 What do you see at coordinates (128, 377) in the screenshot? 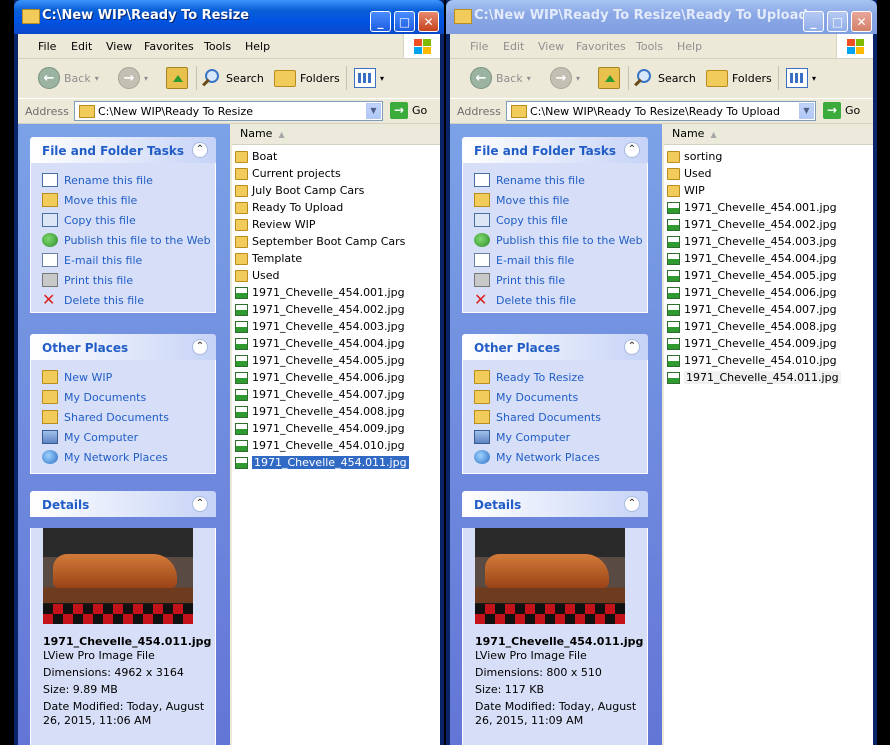
I see `place-new-wip: New WIP` at bounding box center [128, 377].